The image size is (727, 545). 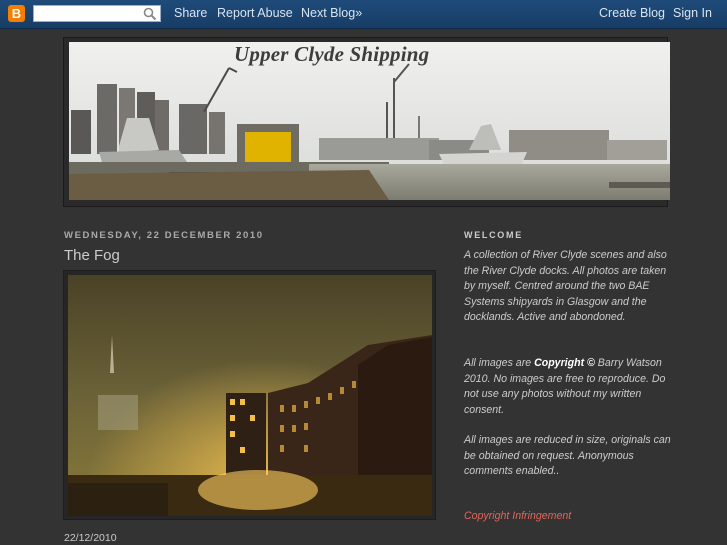 What do you see at coordinates (90, 538) in the screenshot?
I see `post-footer-date: 22/12/2010` at bounding box center [90, 538].